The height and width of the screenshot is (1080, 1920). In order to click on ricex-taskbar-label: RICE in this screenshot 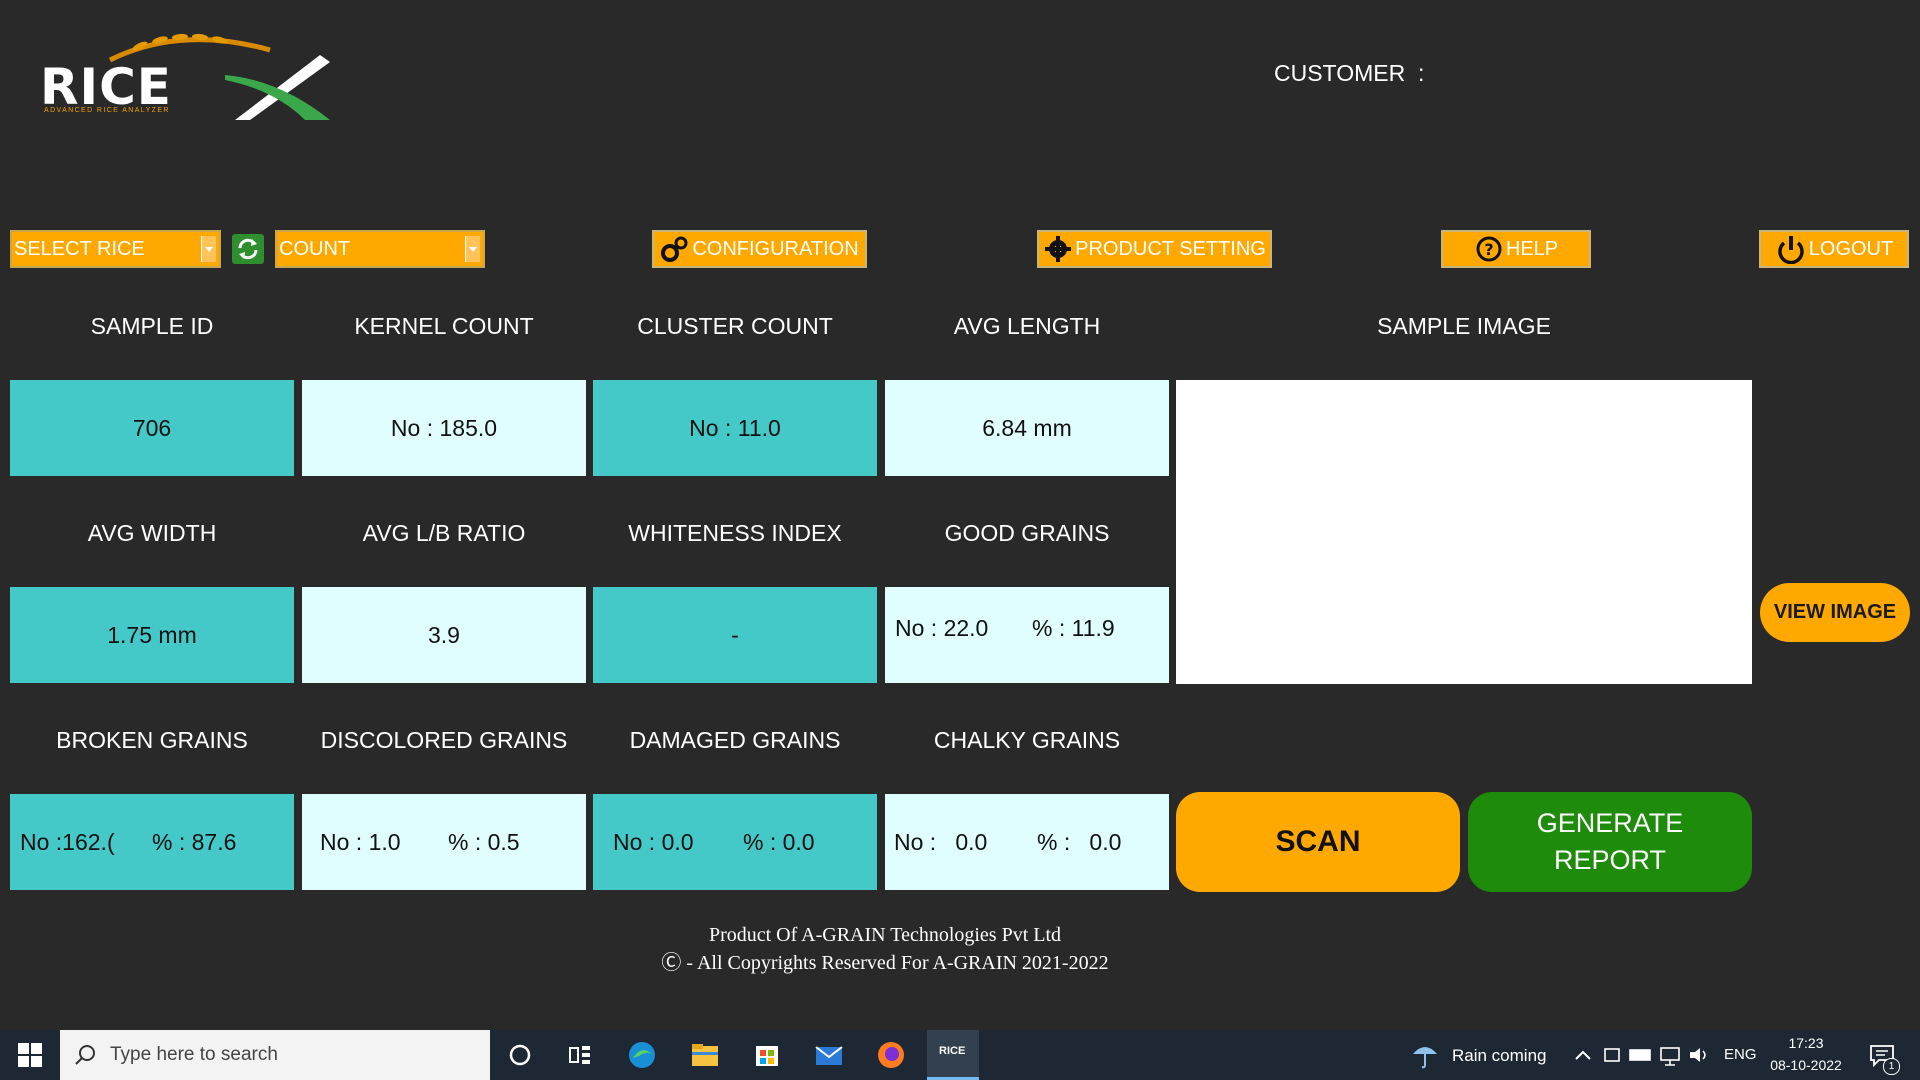, I will do `click(952, 1051)`.